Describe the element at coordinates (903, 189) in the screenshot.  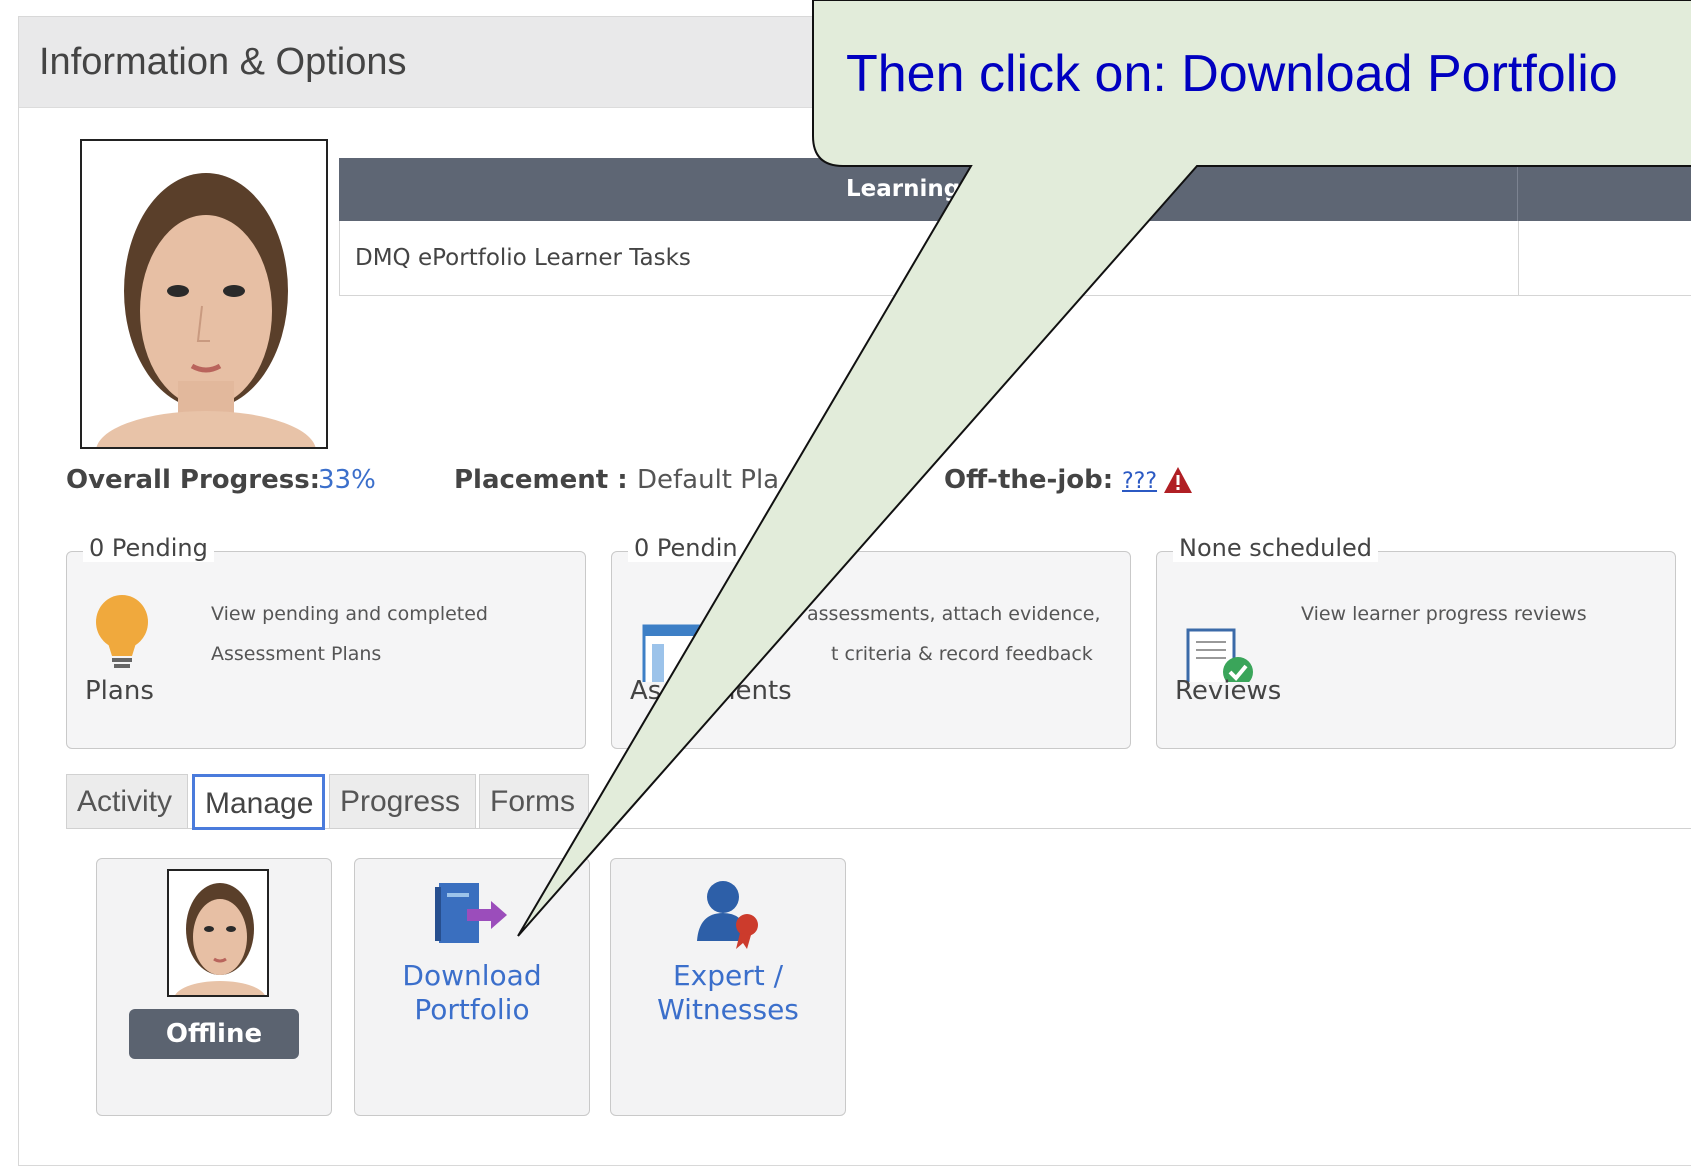
I see `table-header-label: Learning` at that location.